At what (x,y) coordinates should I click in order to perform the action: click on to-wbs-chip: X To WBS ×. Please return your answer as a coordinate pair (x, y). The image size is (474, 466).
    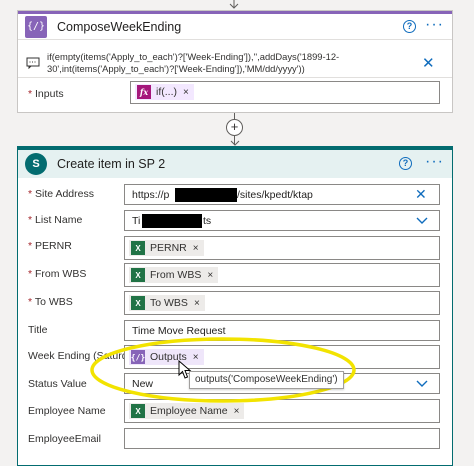
    Looking at the image, I should click on (167, 303).